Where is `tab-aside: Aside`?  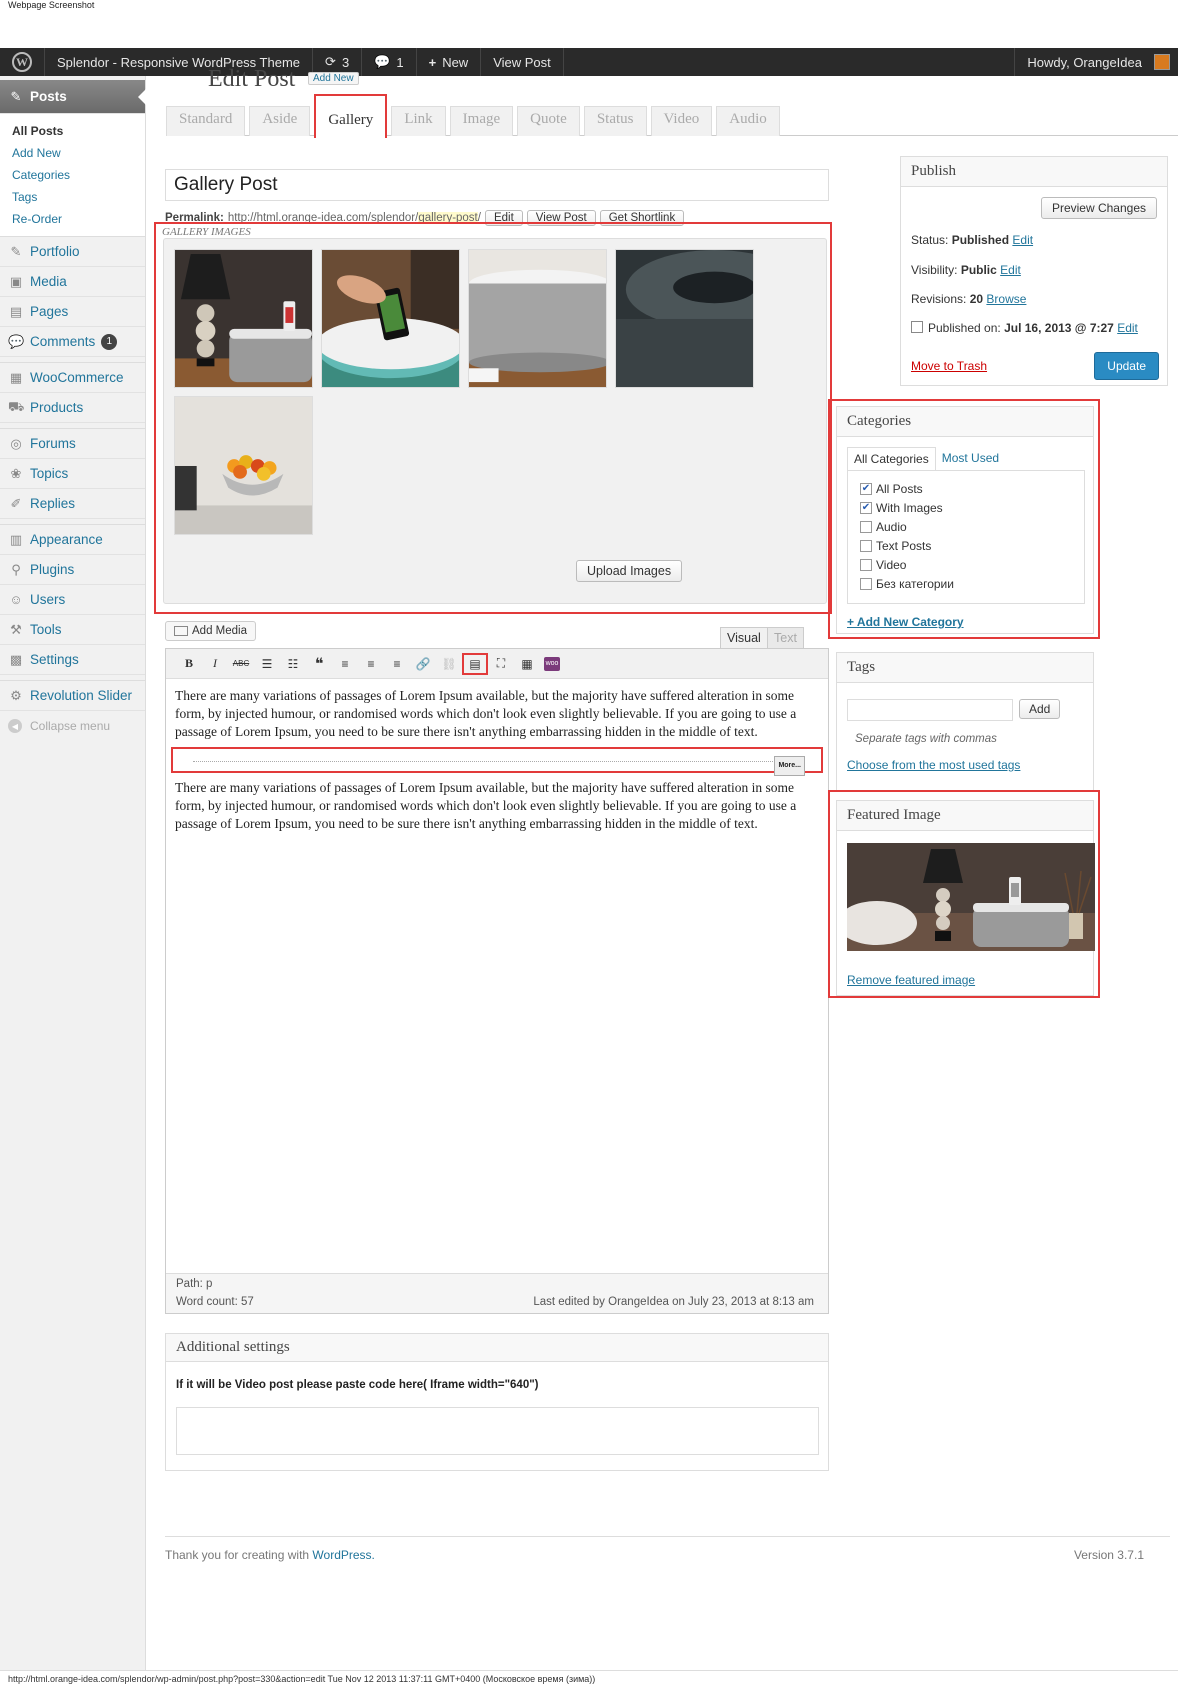 tab-aside: Aside is located at coordinates (280, 121).